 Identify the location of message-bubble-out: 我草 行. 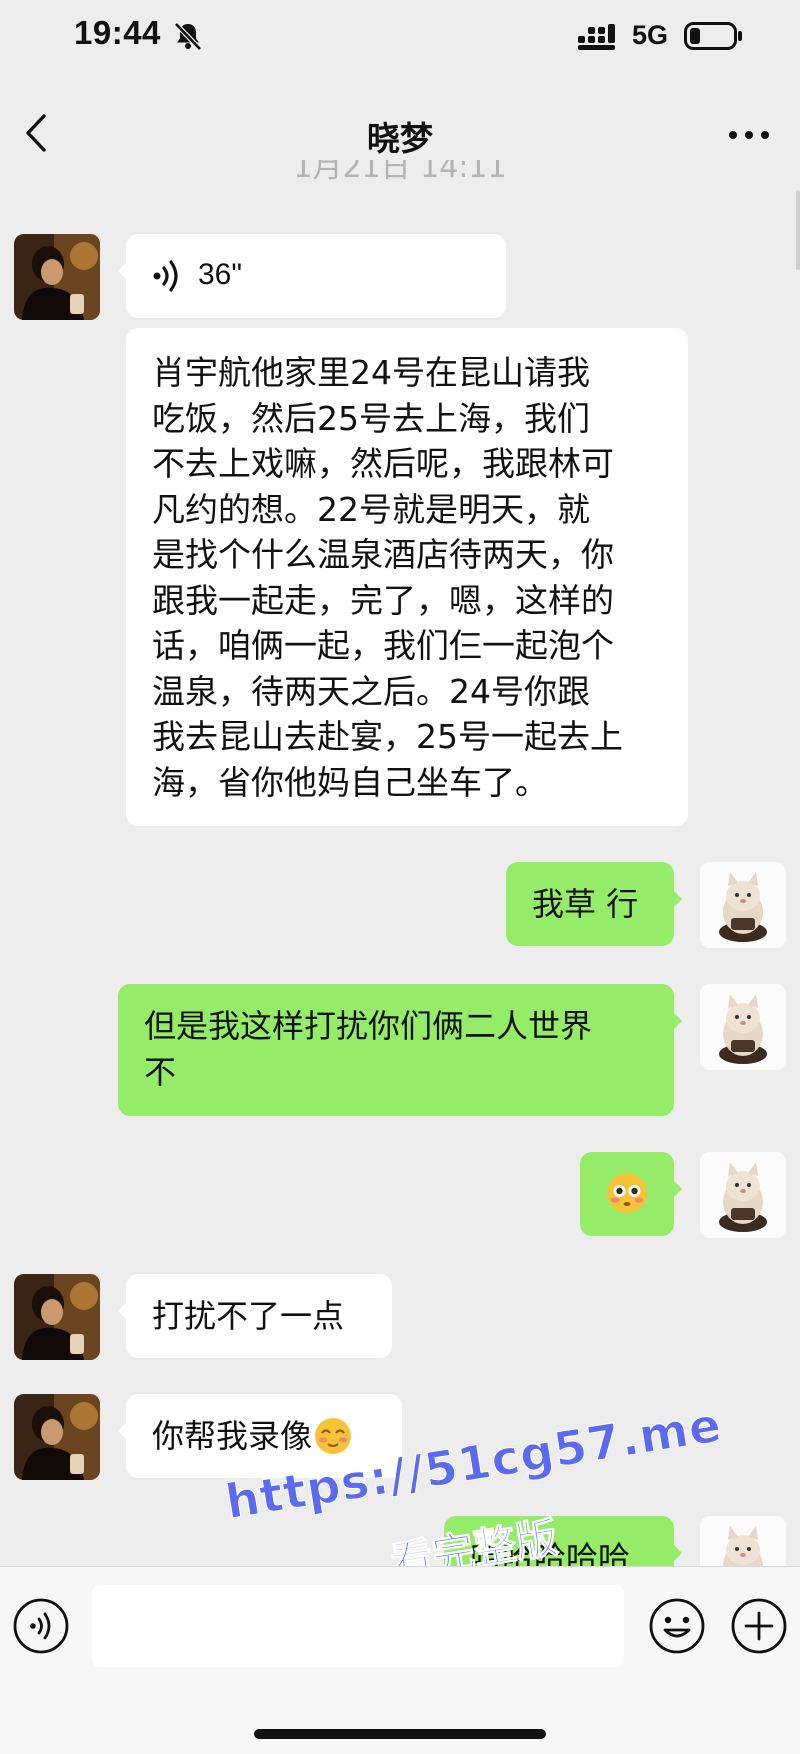
(594, 904).